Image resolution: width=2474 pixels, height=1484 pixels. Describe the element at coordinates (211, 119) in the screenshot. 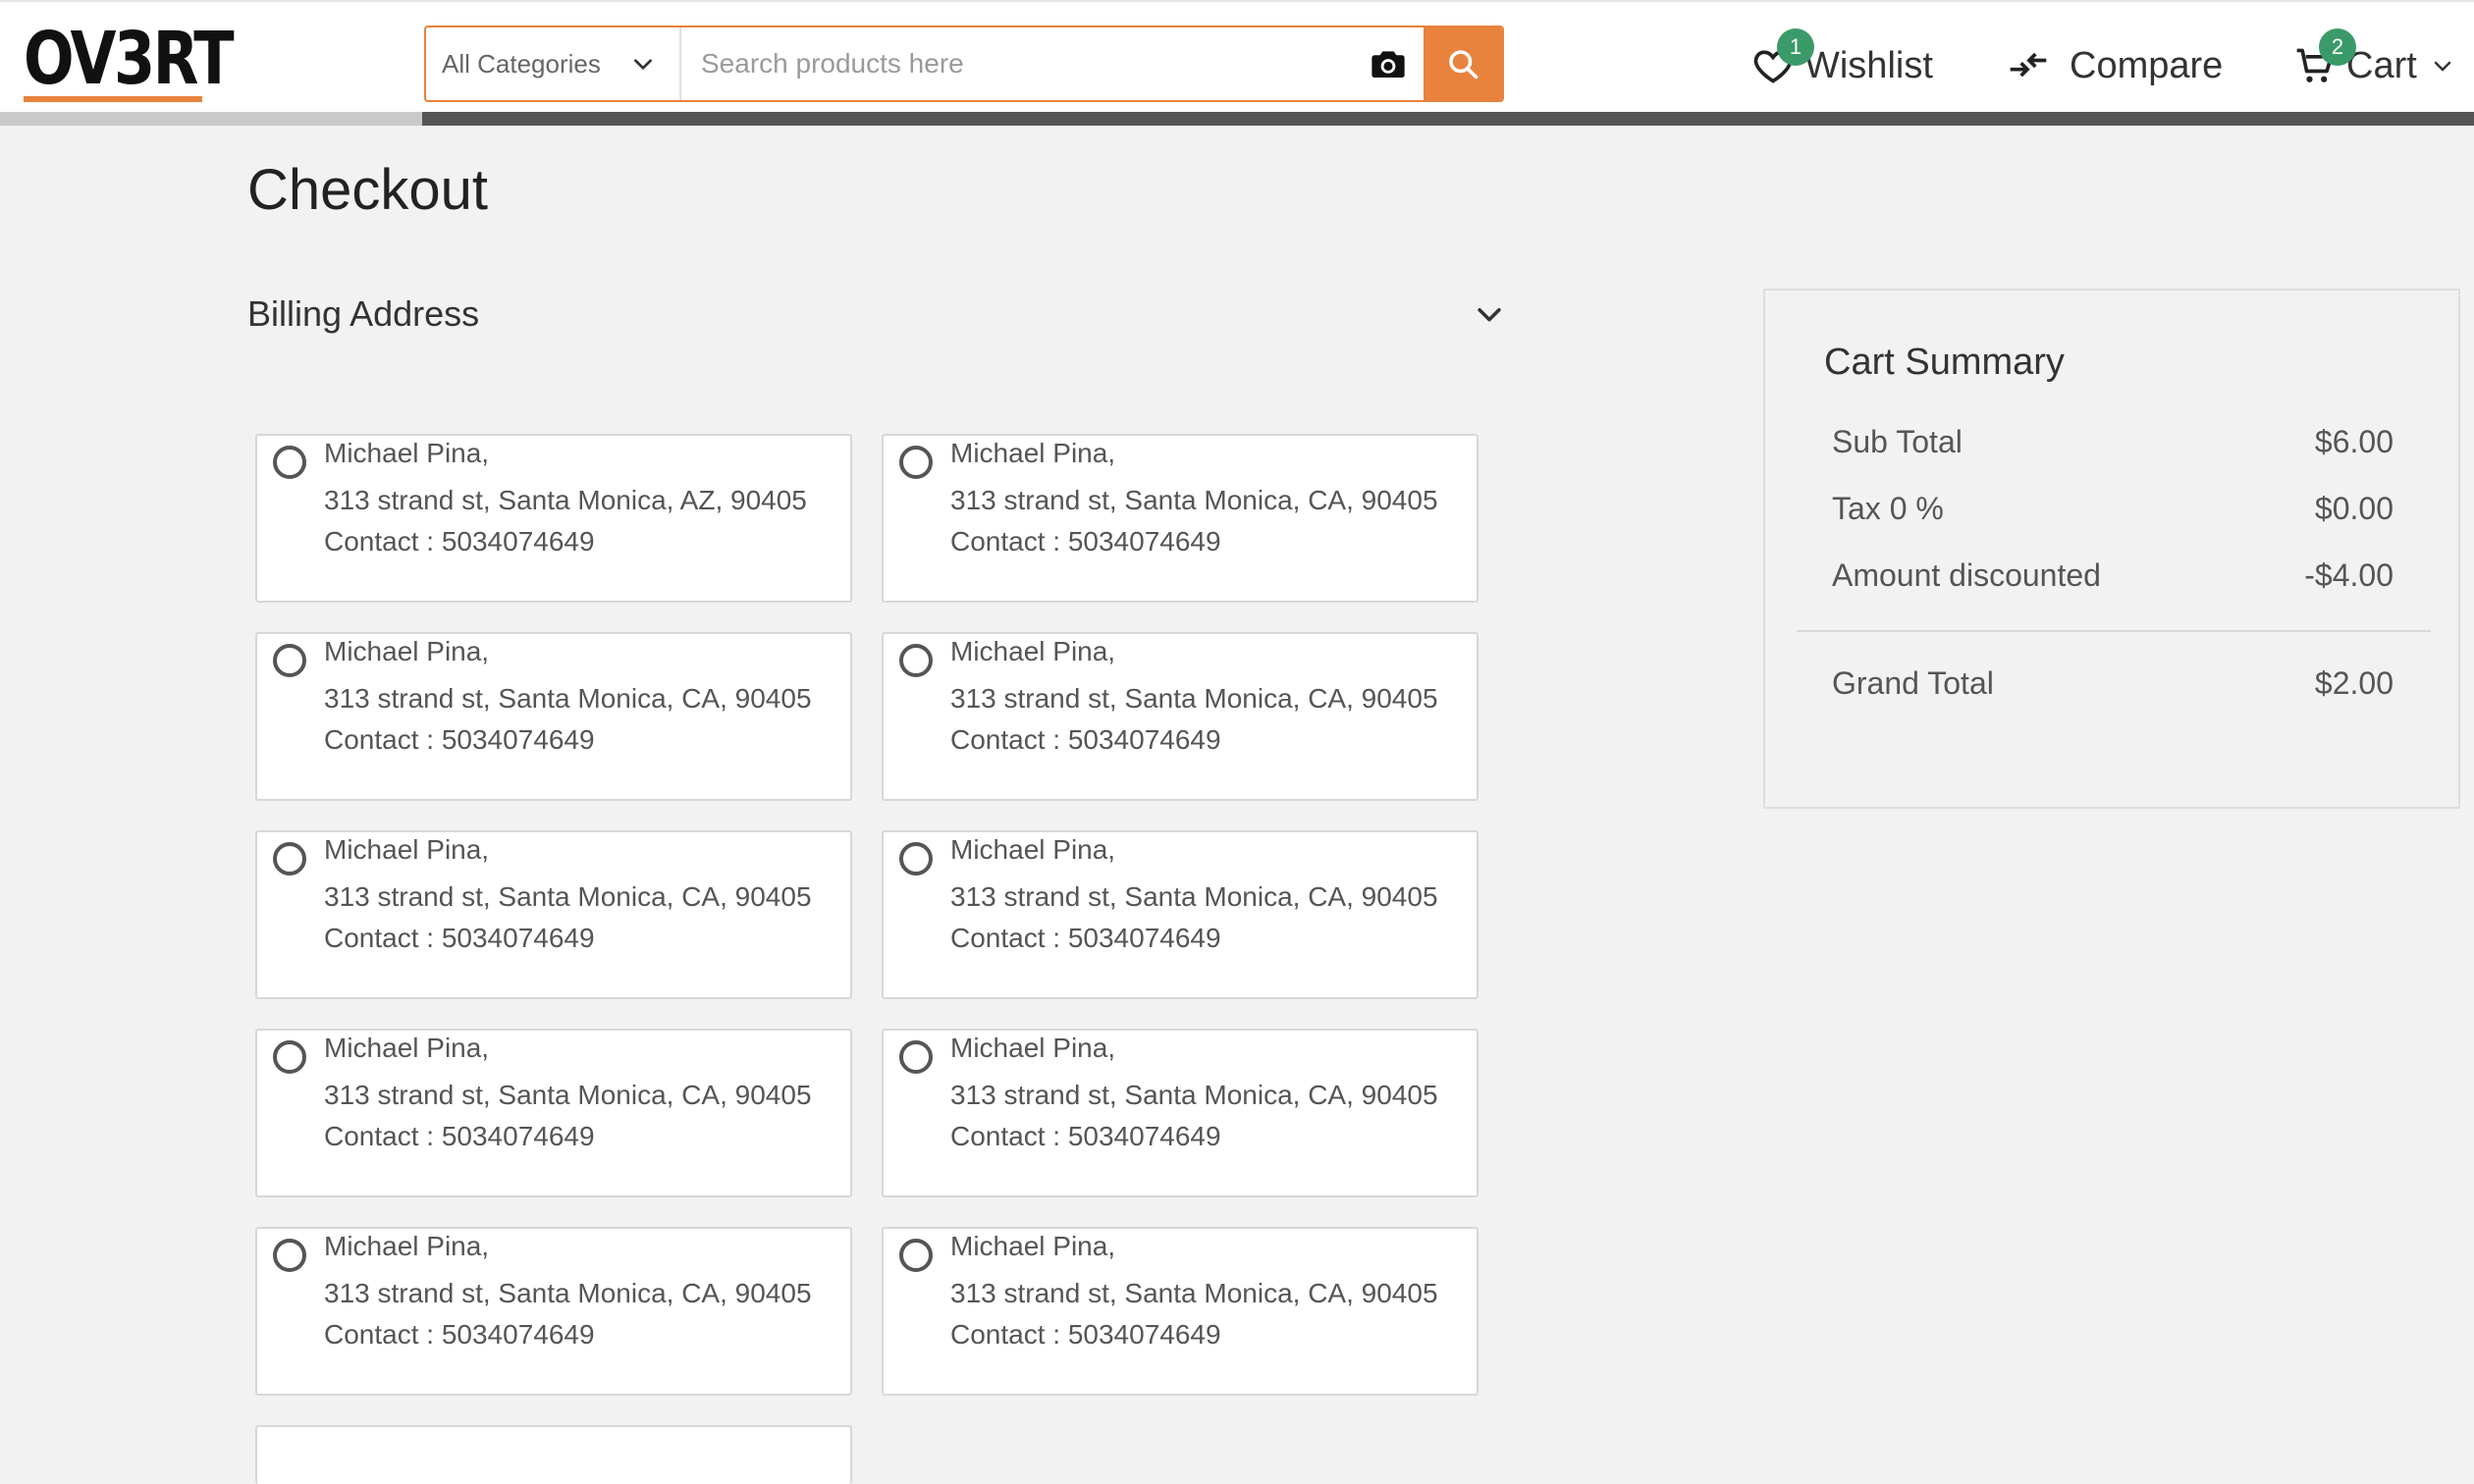

I see `header-divider-highlight` at that location.